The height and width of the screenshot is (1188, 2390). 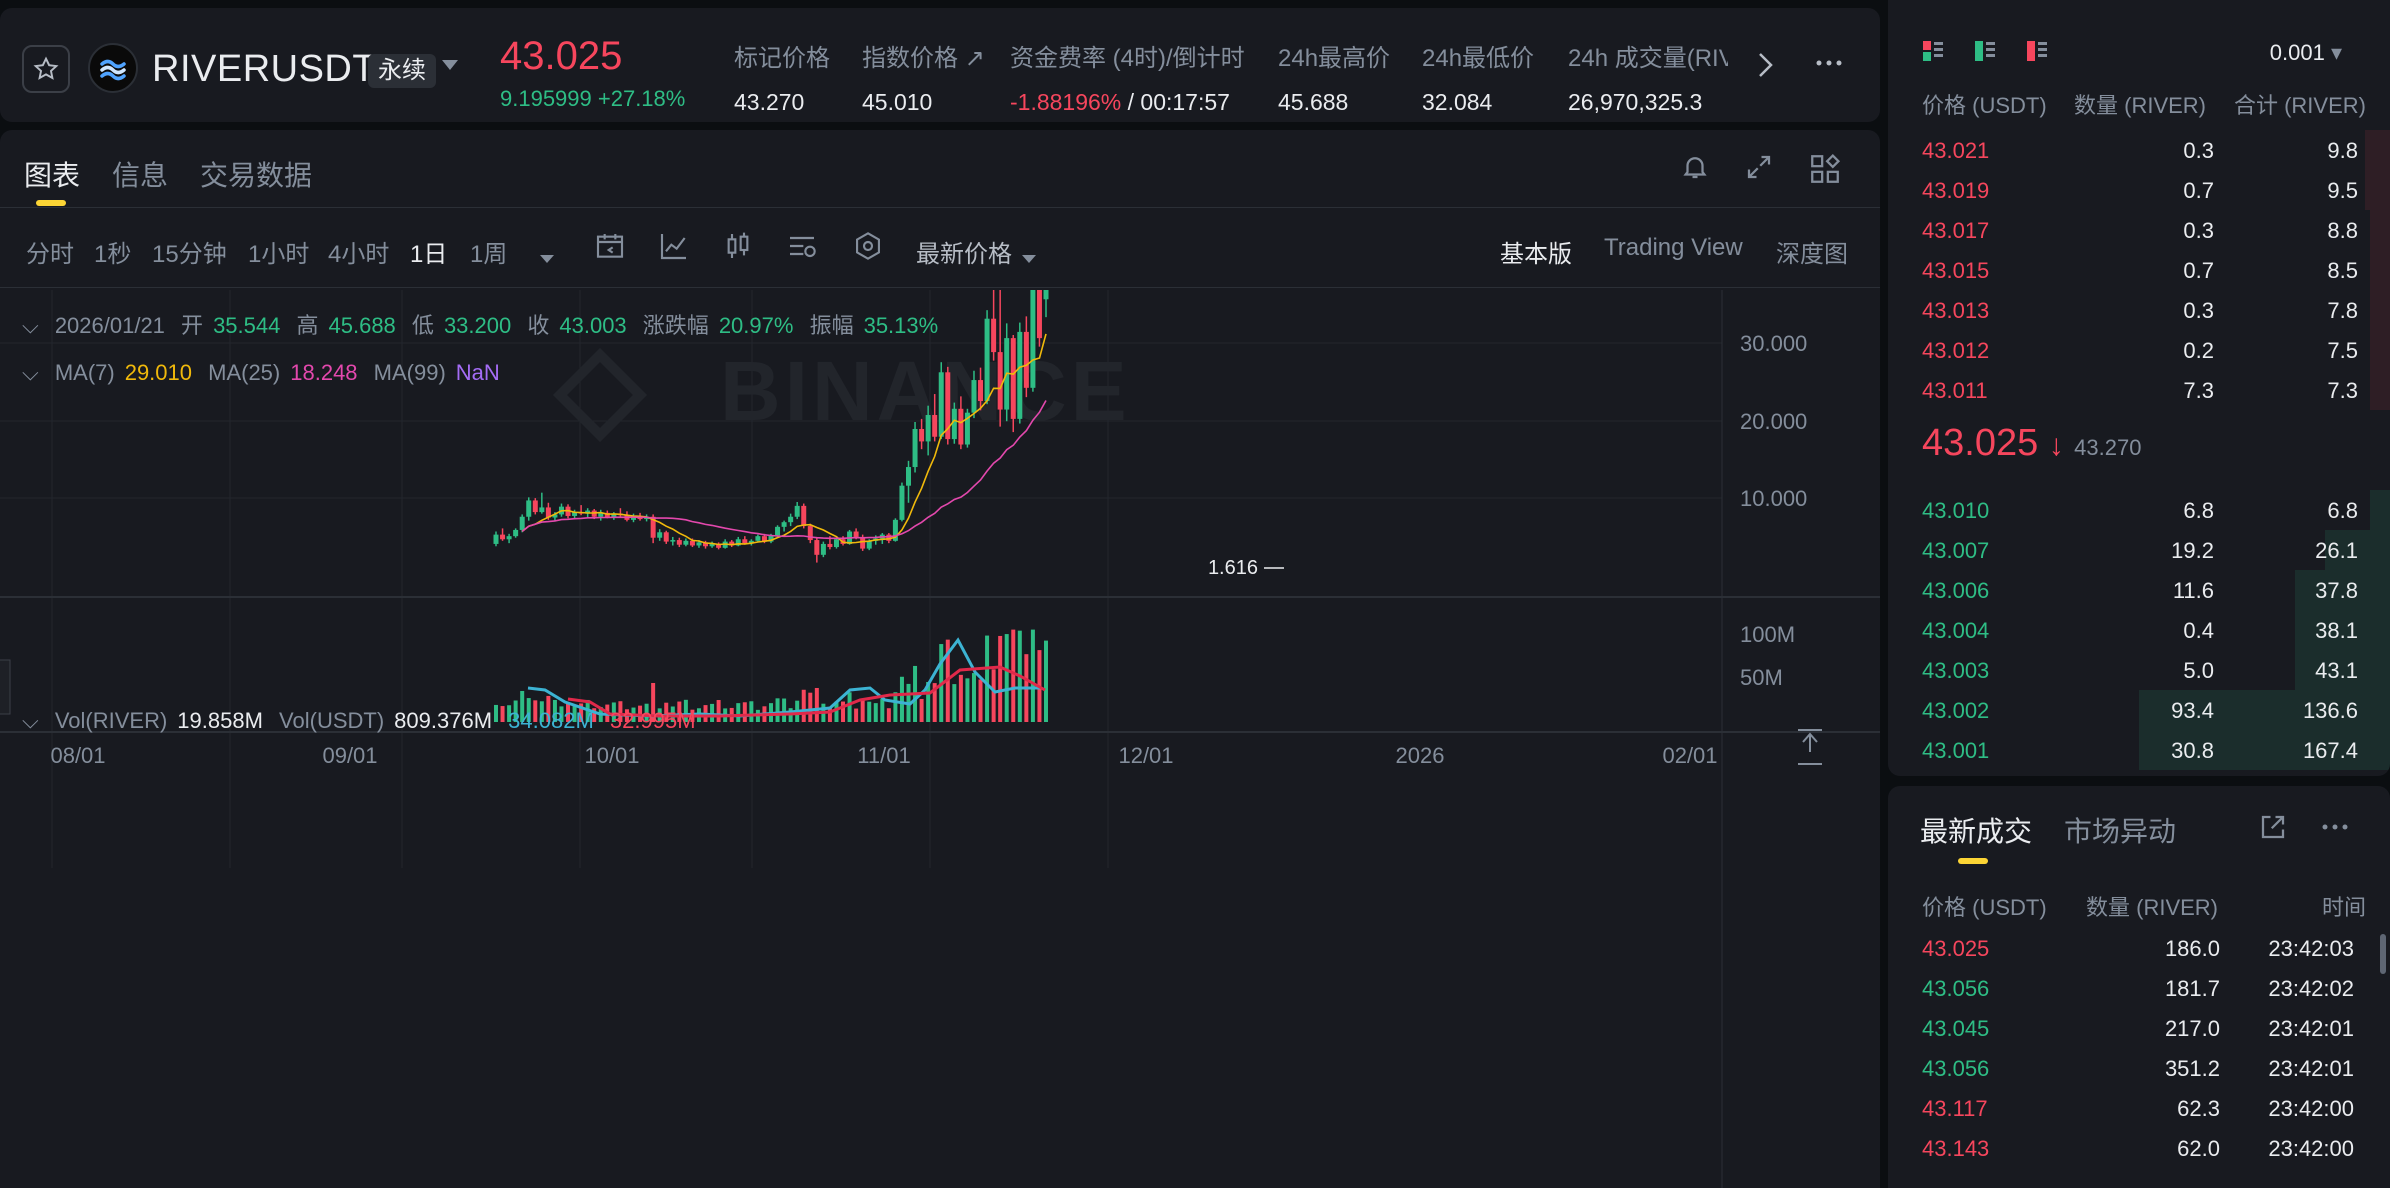 What do you see at coordinates (940, 169) in the screenshot?
I see `chart-tabs: 图表 信息 交易数据` at bounding box center [940, 169].